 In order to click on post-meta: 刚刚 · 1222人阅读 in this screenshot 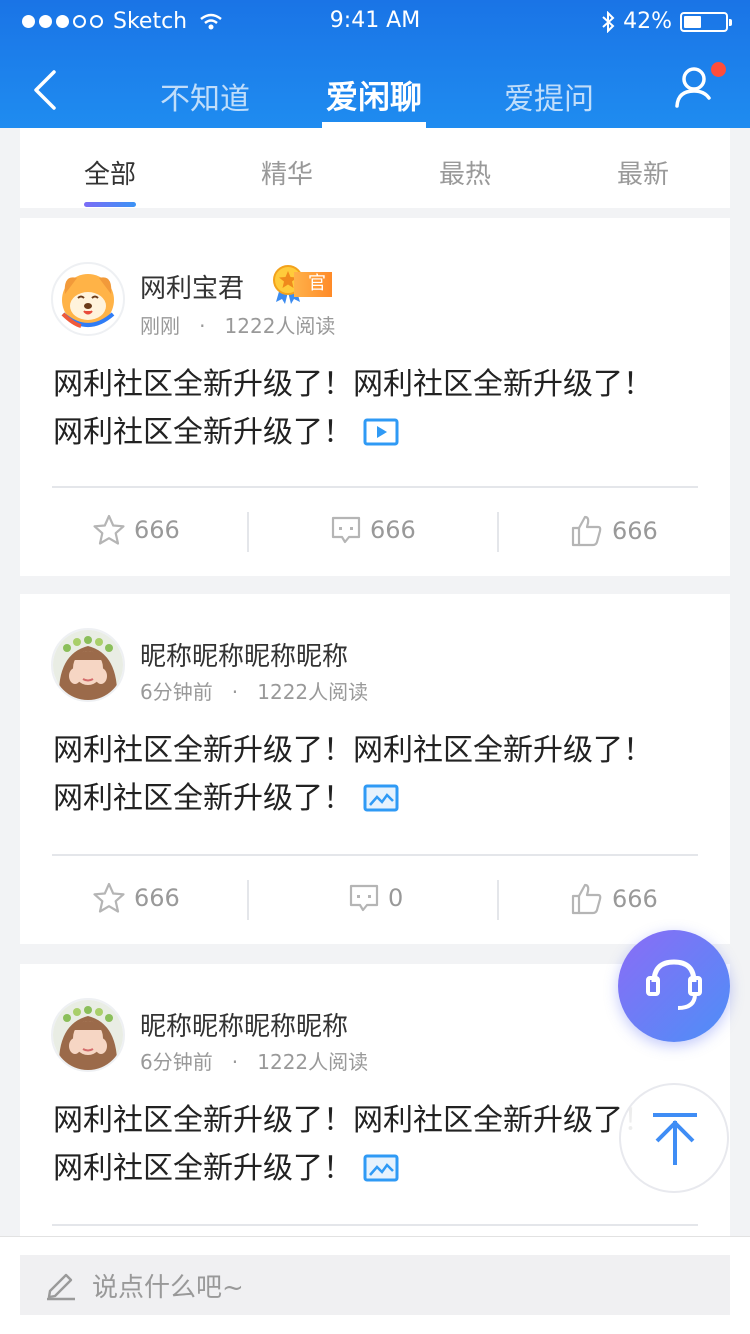, I will do `click(238, 326)`.